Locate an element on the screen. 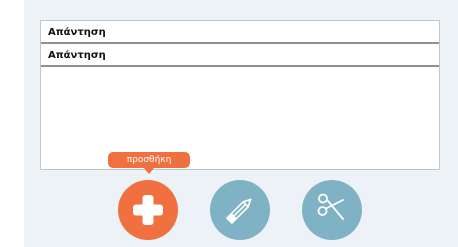 The width and height of the screenshot is (458, 247). scissors-icon is located at coordinates (330, 206).